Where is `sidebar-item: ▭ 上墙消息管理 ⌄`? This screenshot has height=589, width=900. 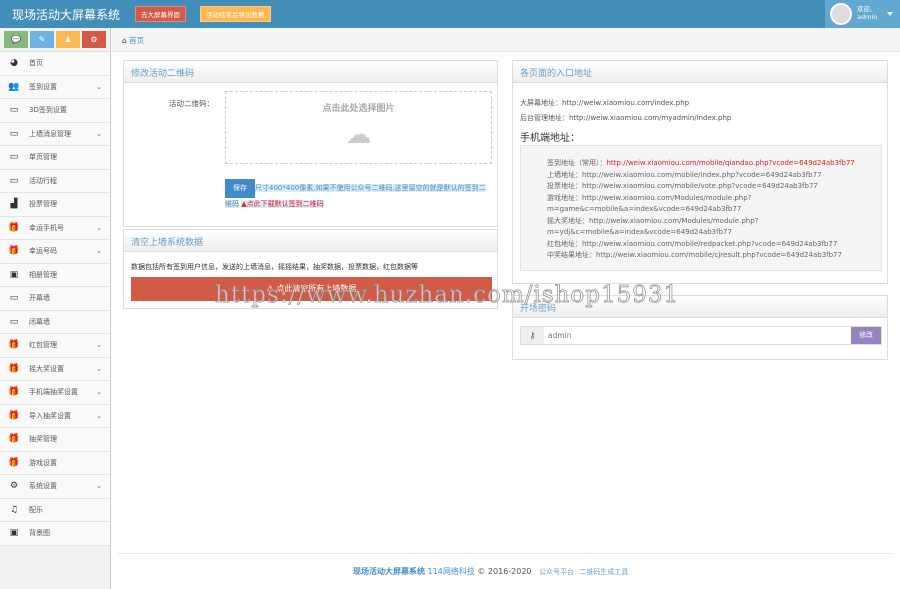
sidebar-item: ▭ 上墙消息管理 ⌄ is located at coordinates (55, 134).